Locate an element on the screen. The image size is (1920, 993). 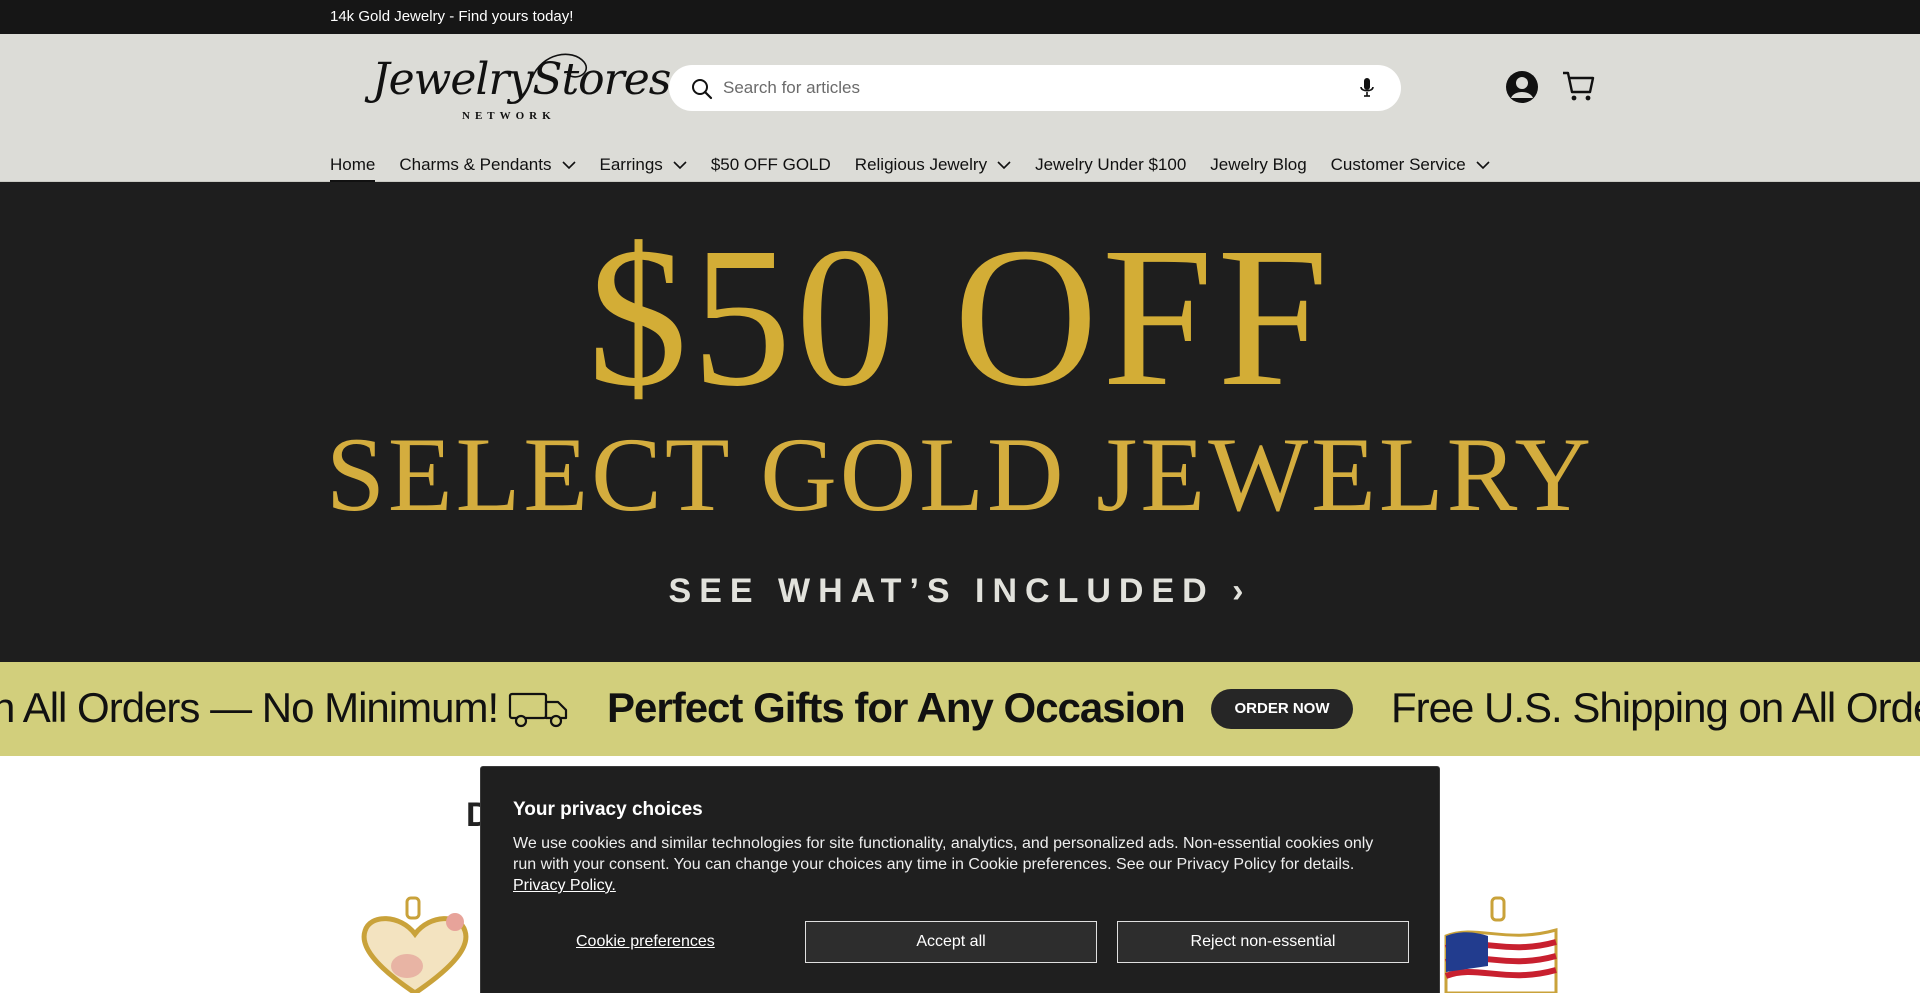
privacy-policy-link: Privacy Policy. is located at coordinates (564, 885).